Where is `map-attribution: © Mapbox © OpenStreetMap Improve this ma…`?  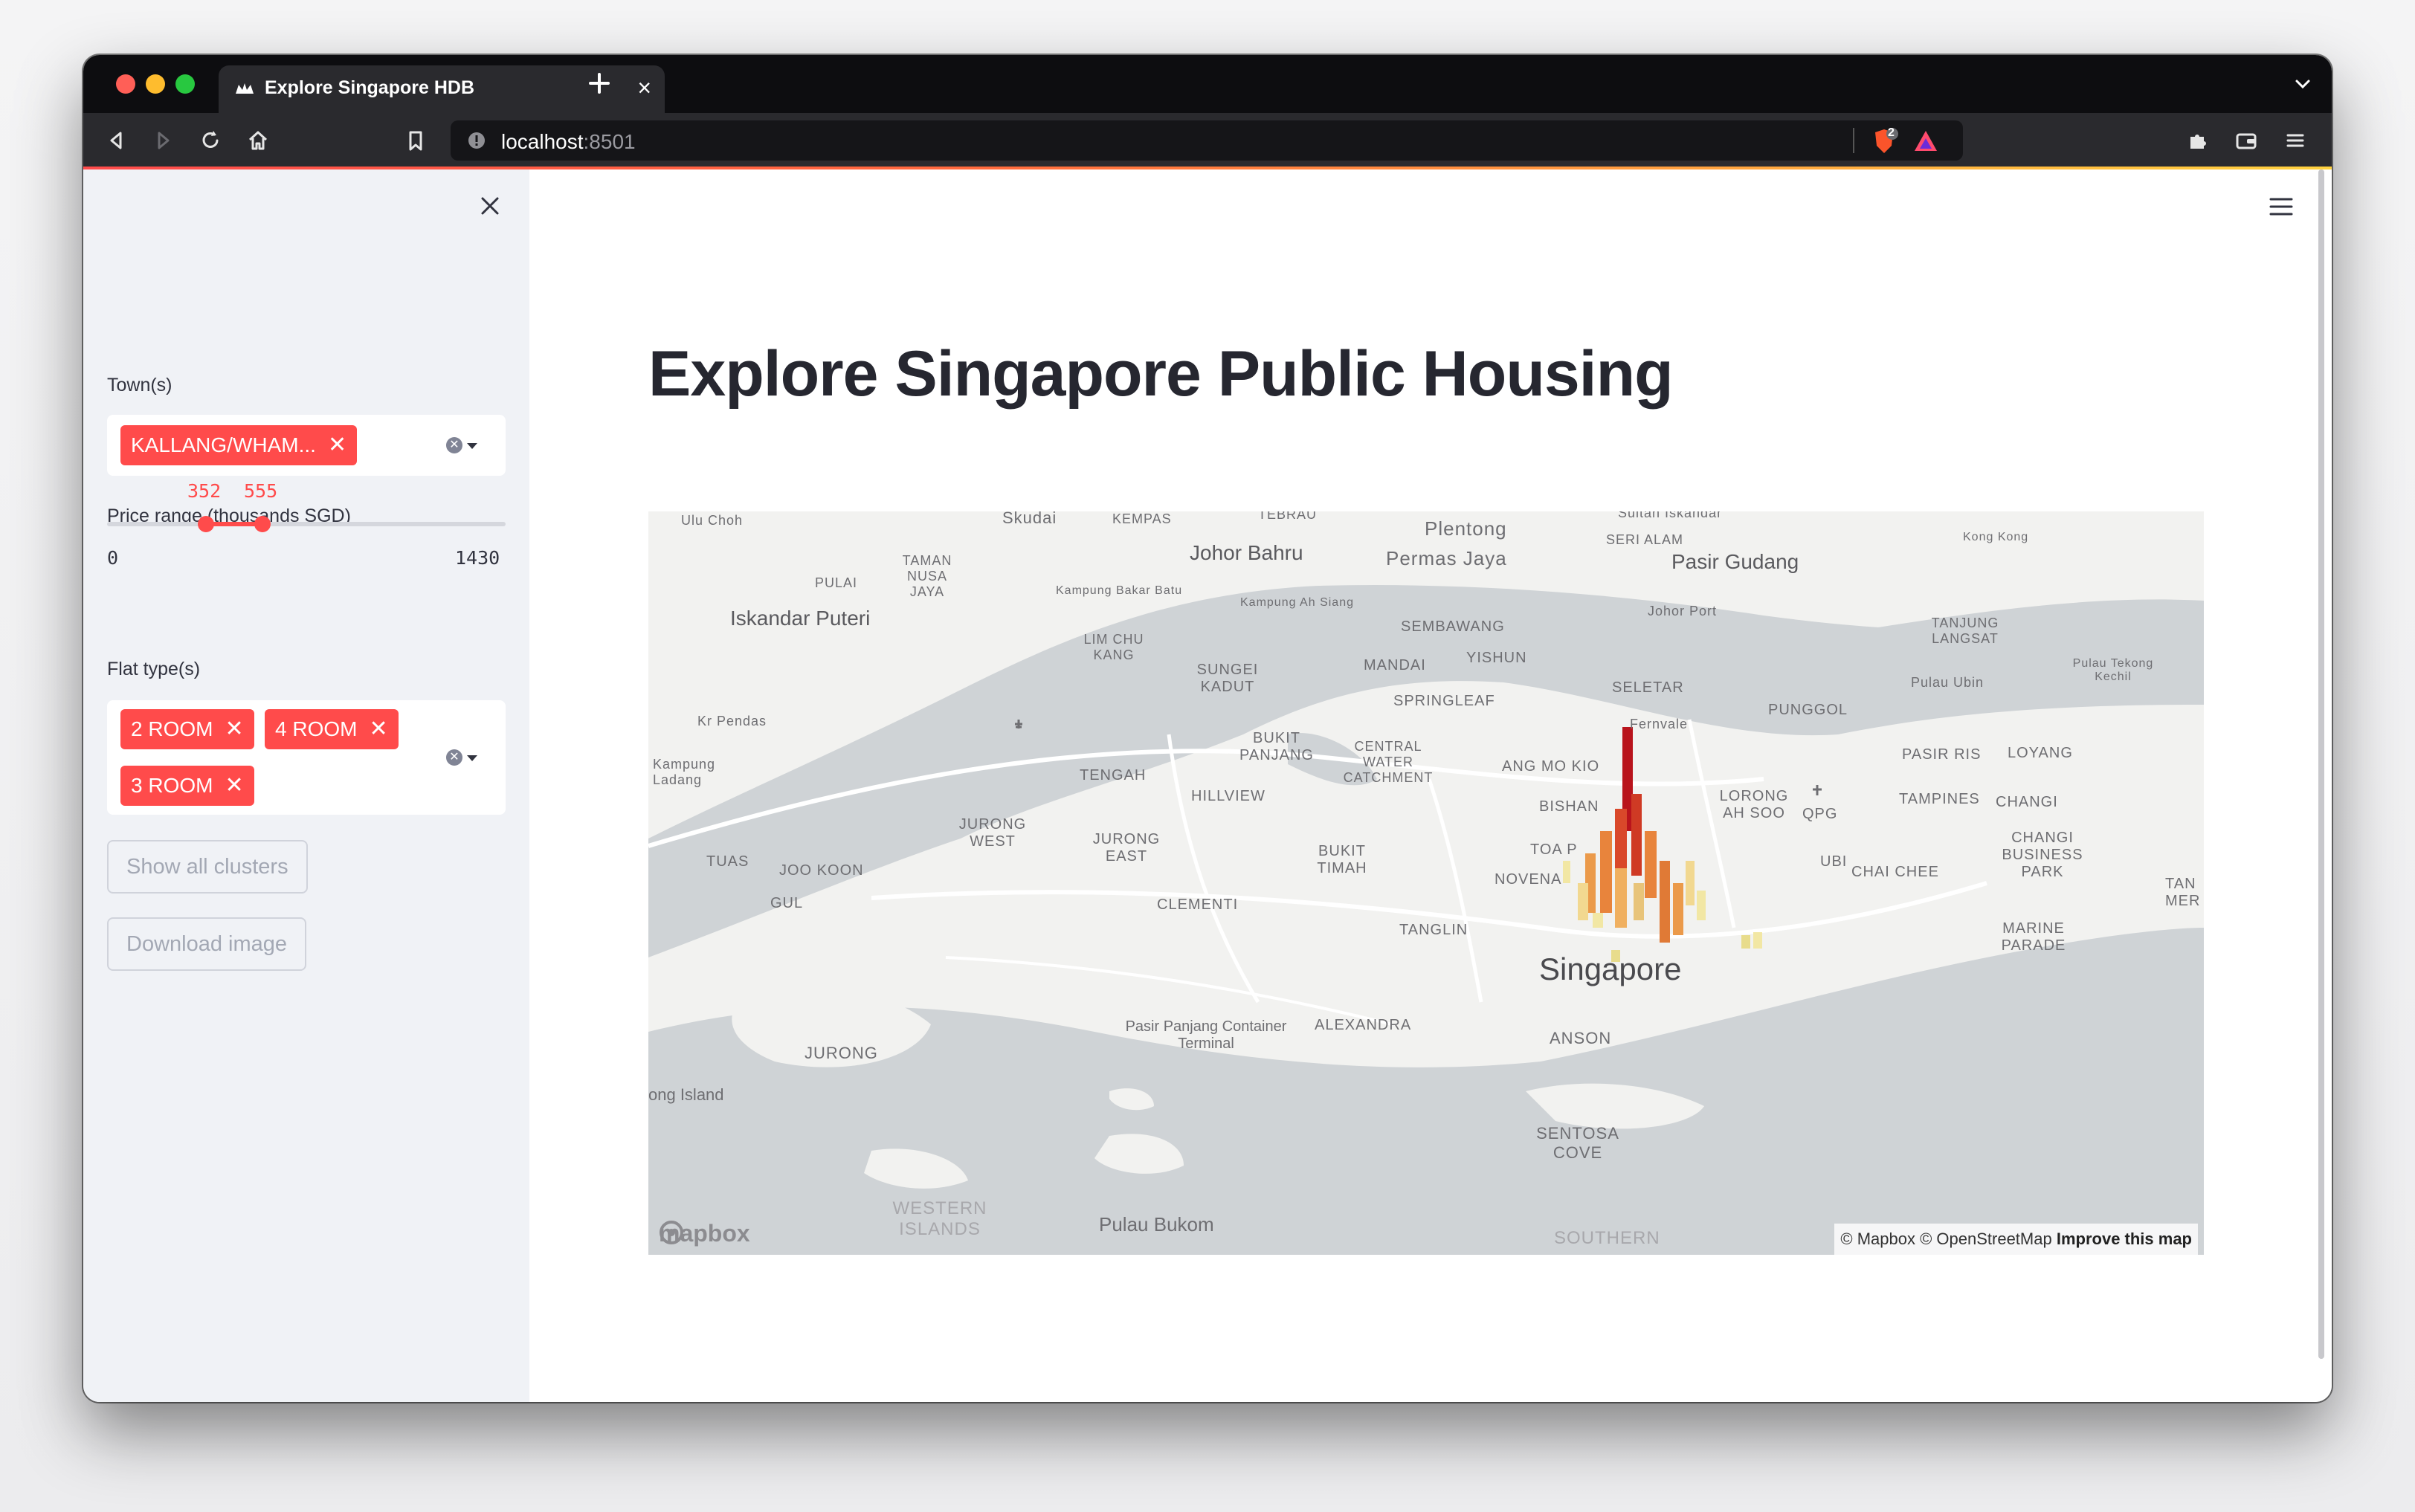 map-attribution: © Mapbox © OpenStreetMap Improve this ma… is located at coordinates (2016, 1240).